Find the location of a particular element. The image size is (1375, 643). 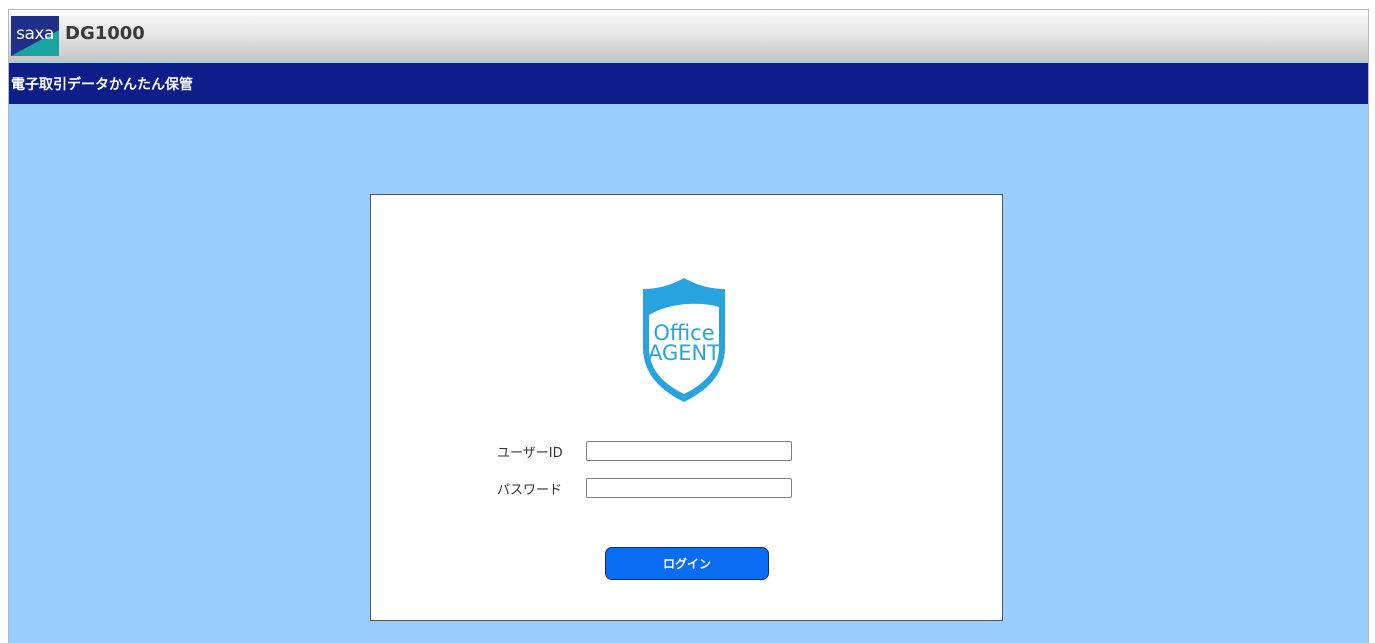

office-agent-logo: Office AGENT is located at coordinates (684, 340).